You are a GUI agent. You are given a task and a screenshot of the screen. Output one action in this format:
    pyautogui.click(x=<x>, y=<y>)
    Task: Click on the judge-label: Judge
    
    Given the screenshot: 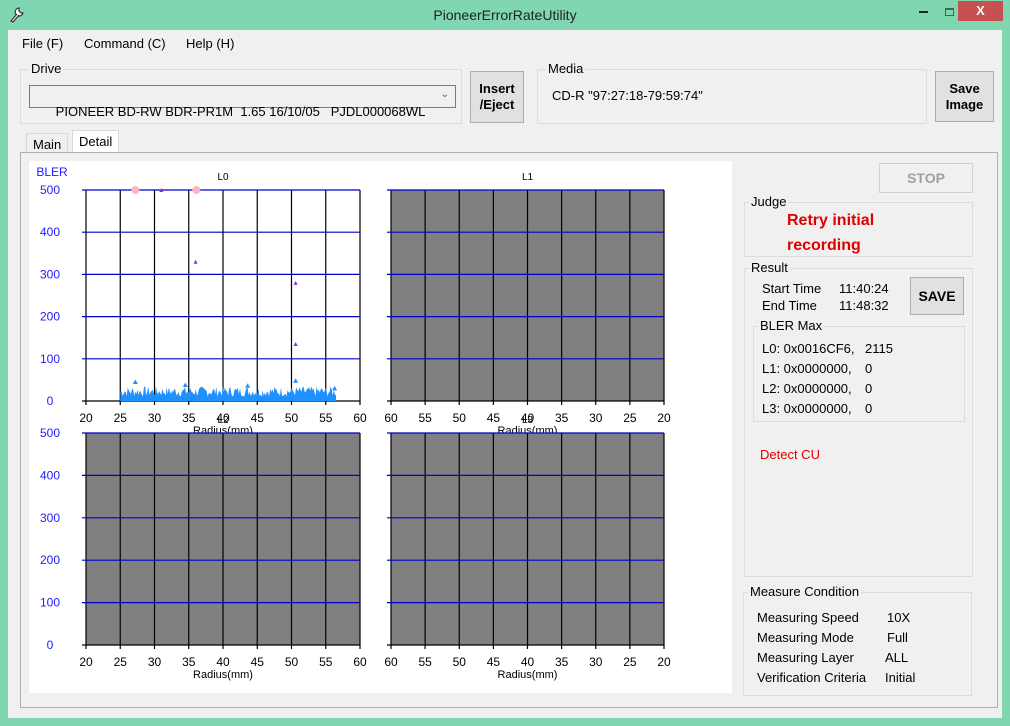 What is the action you would take?
    pyautogui.click(x=769, y=201)
    